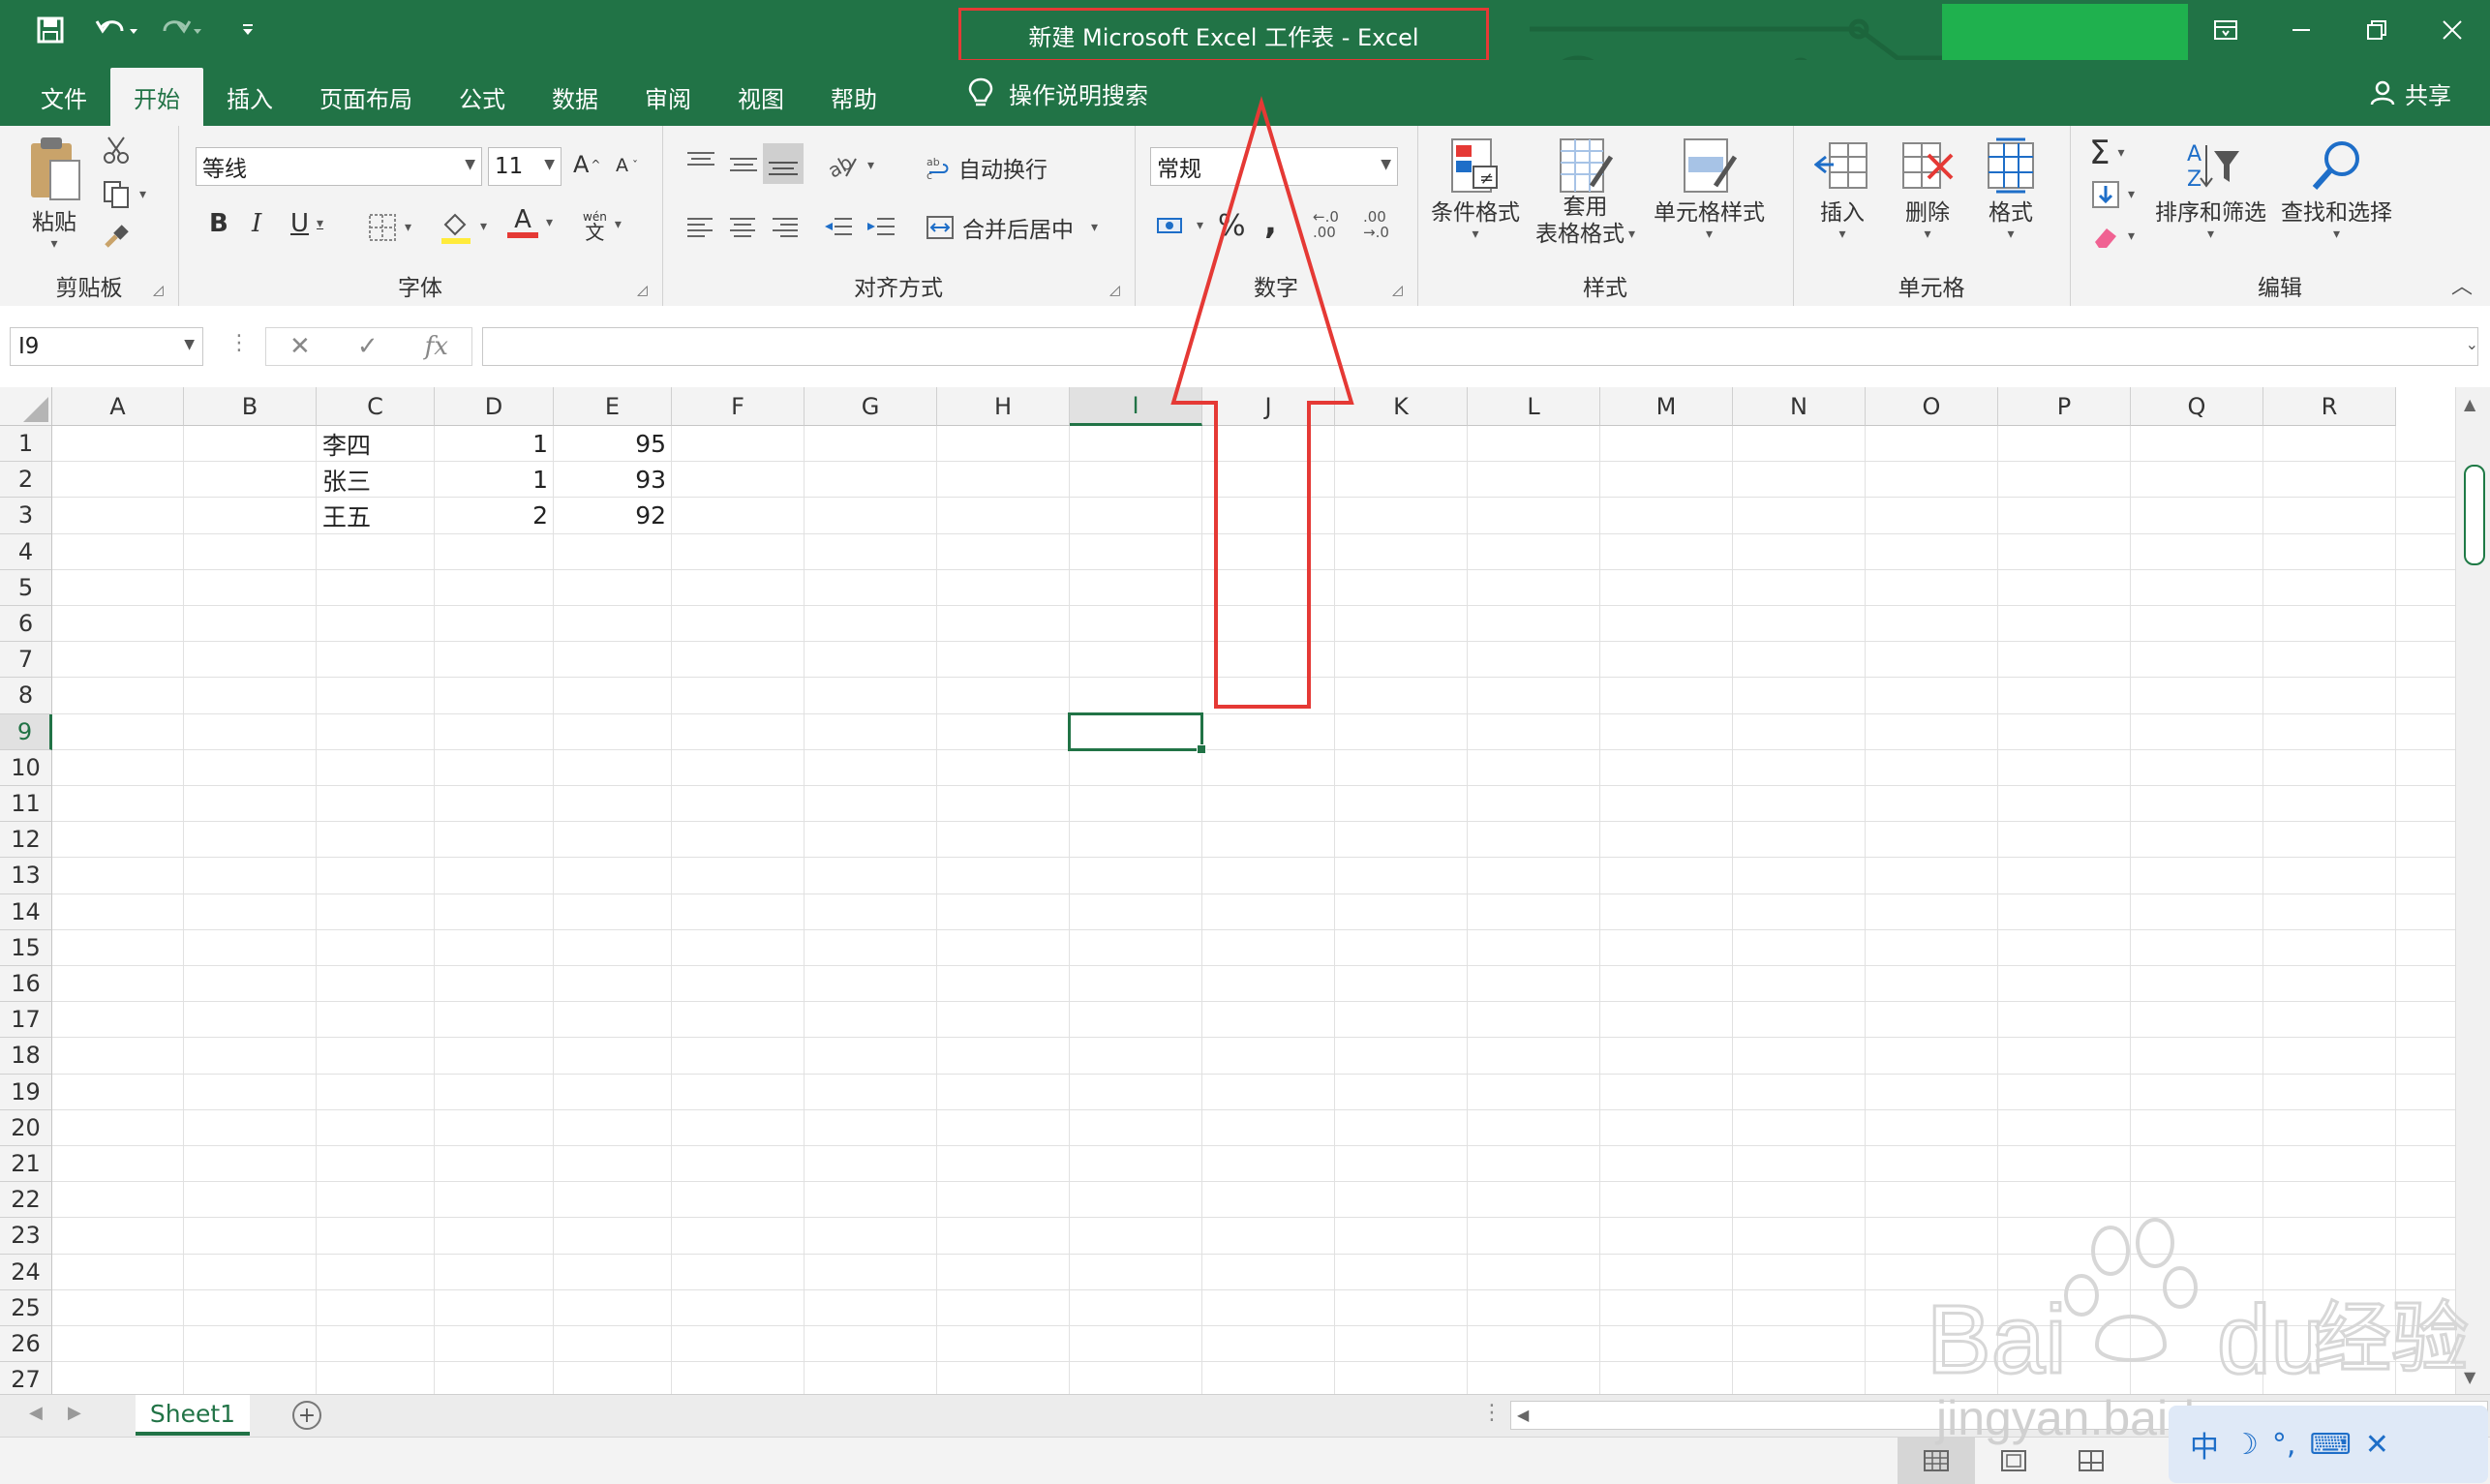 Image resolution: width=2490 pixels, height=1484 pixels. What do you see at coordinates (26, 660) in the screenshot?
I see `row-header-7: 7` at bounding box center [26, 660].